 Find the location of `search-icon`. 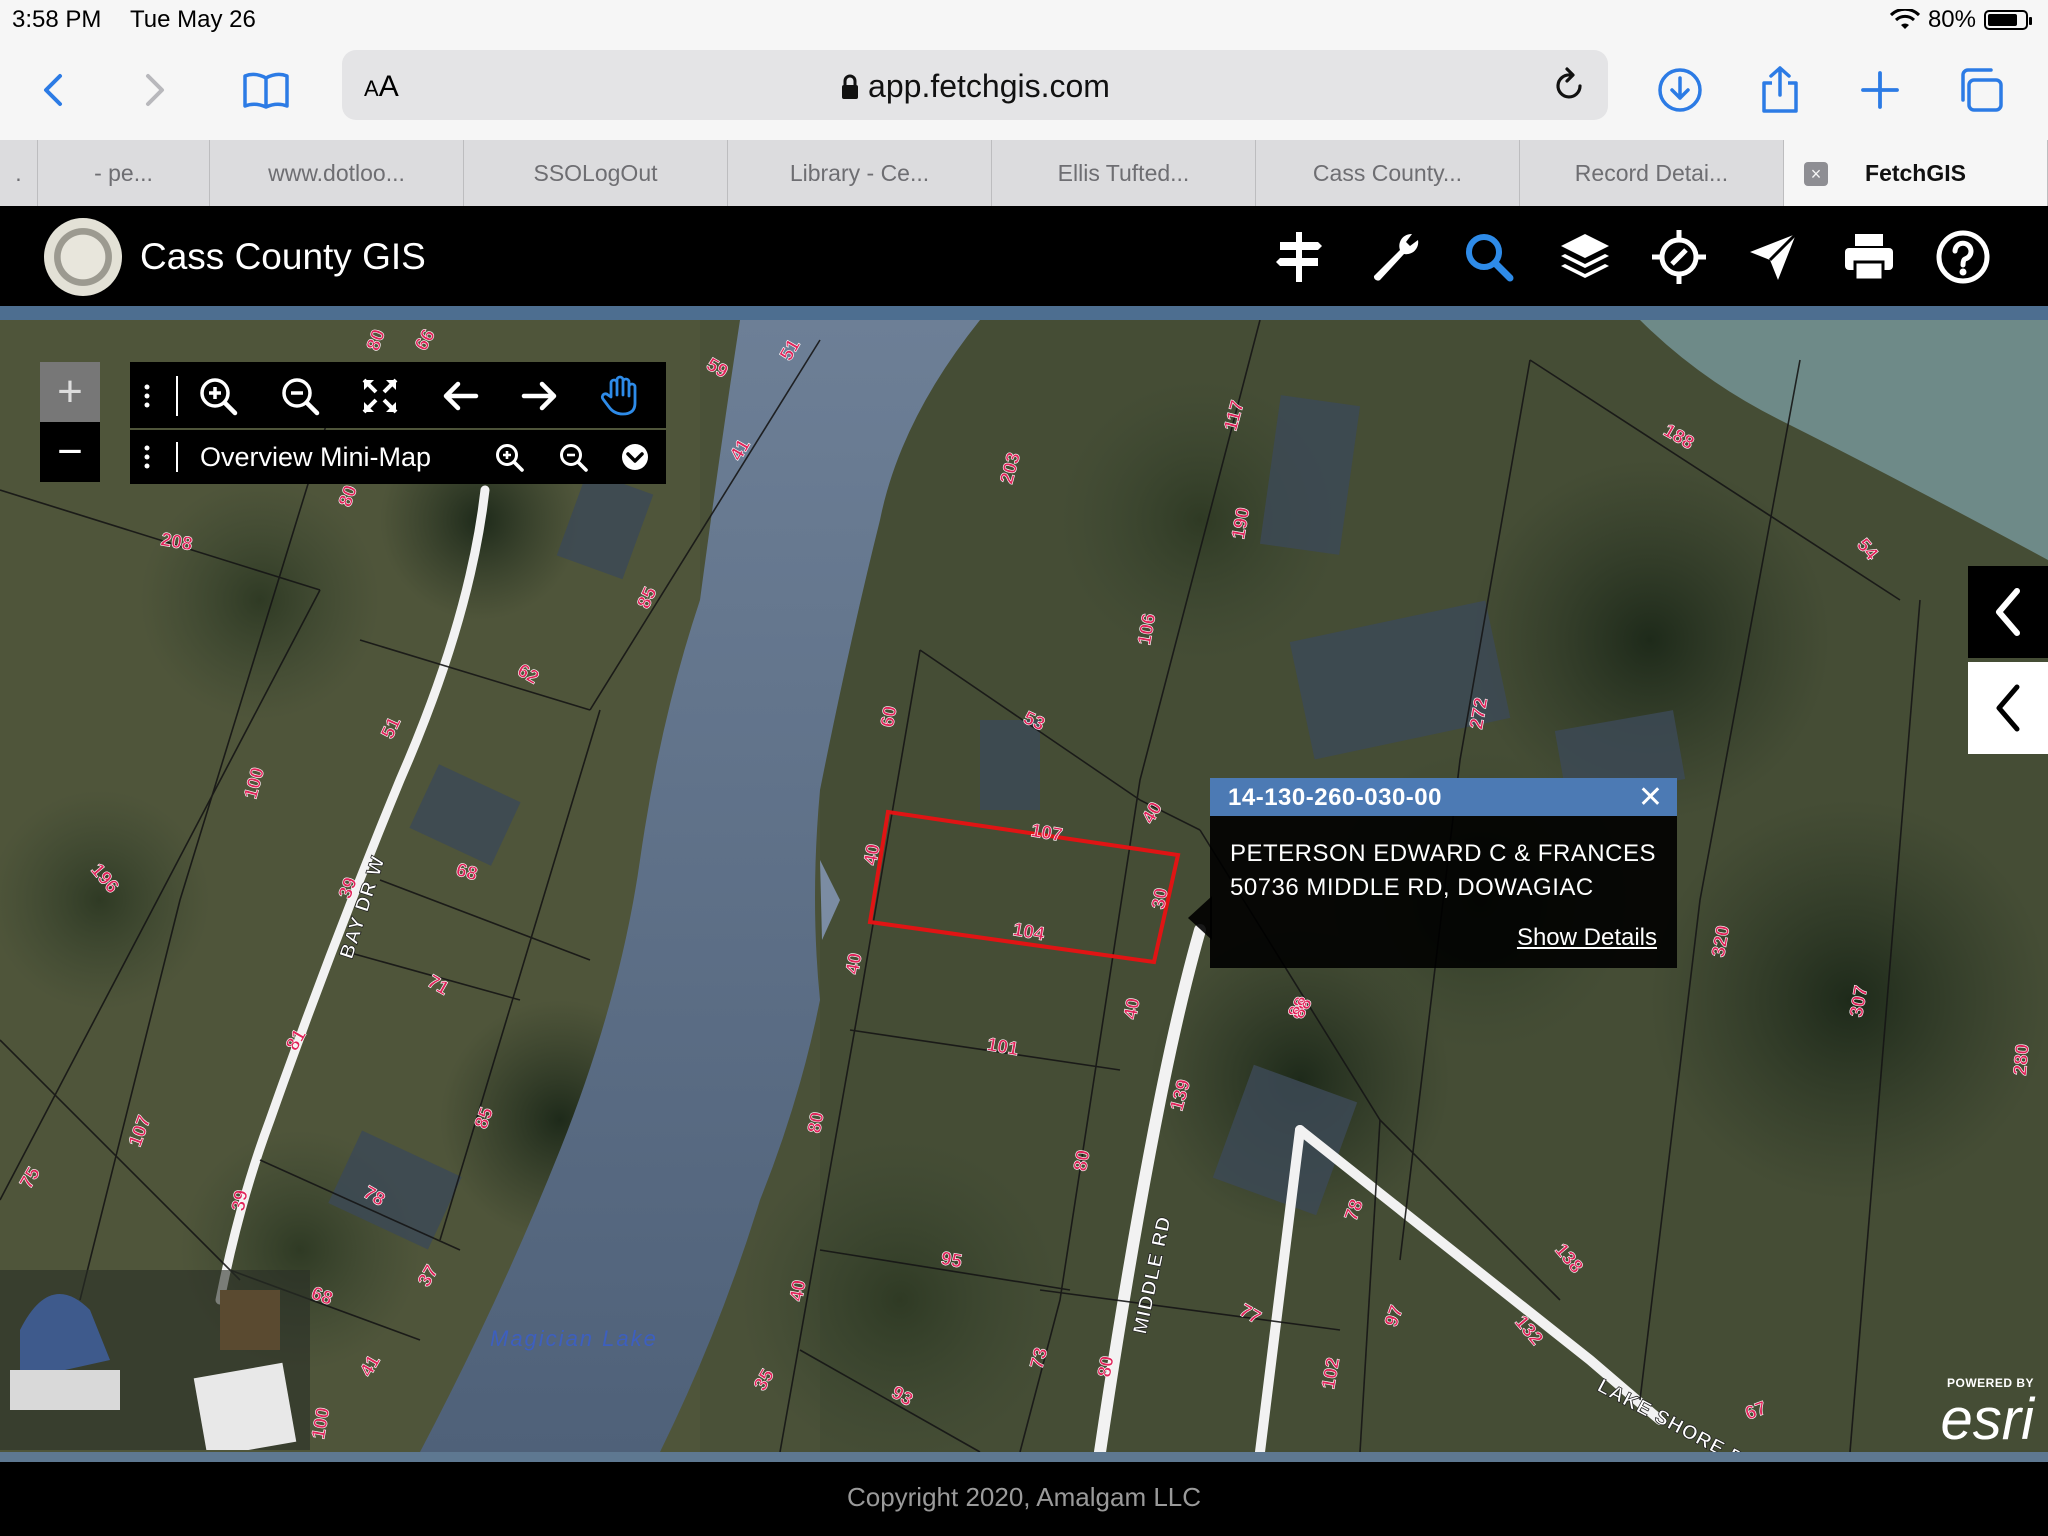

search-icon is located at coordinates (1489, 257).